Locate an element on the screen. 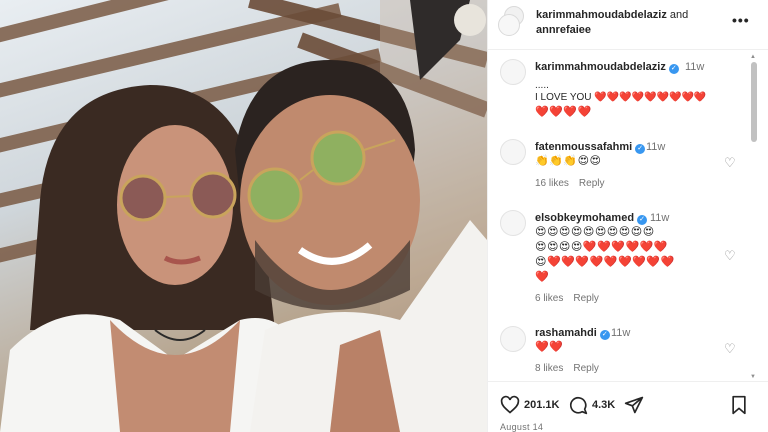  post-actions: 201.1K 4.3K August 14 is located at coordinates (628, 406).